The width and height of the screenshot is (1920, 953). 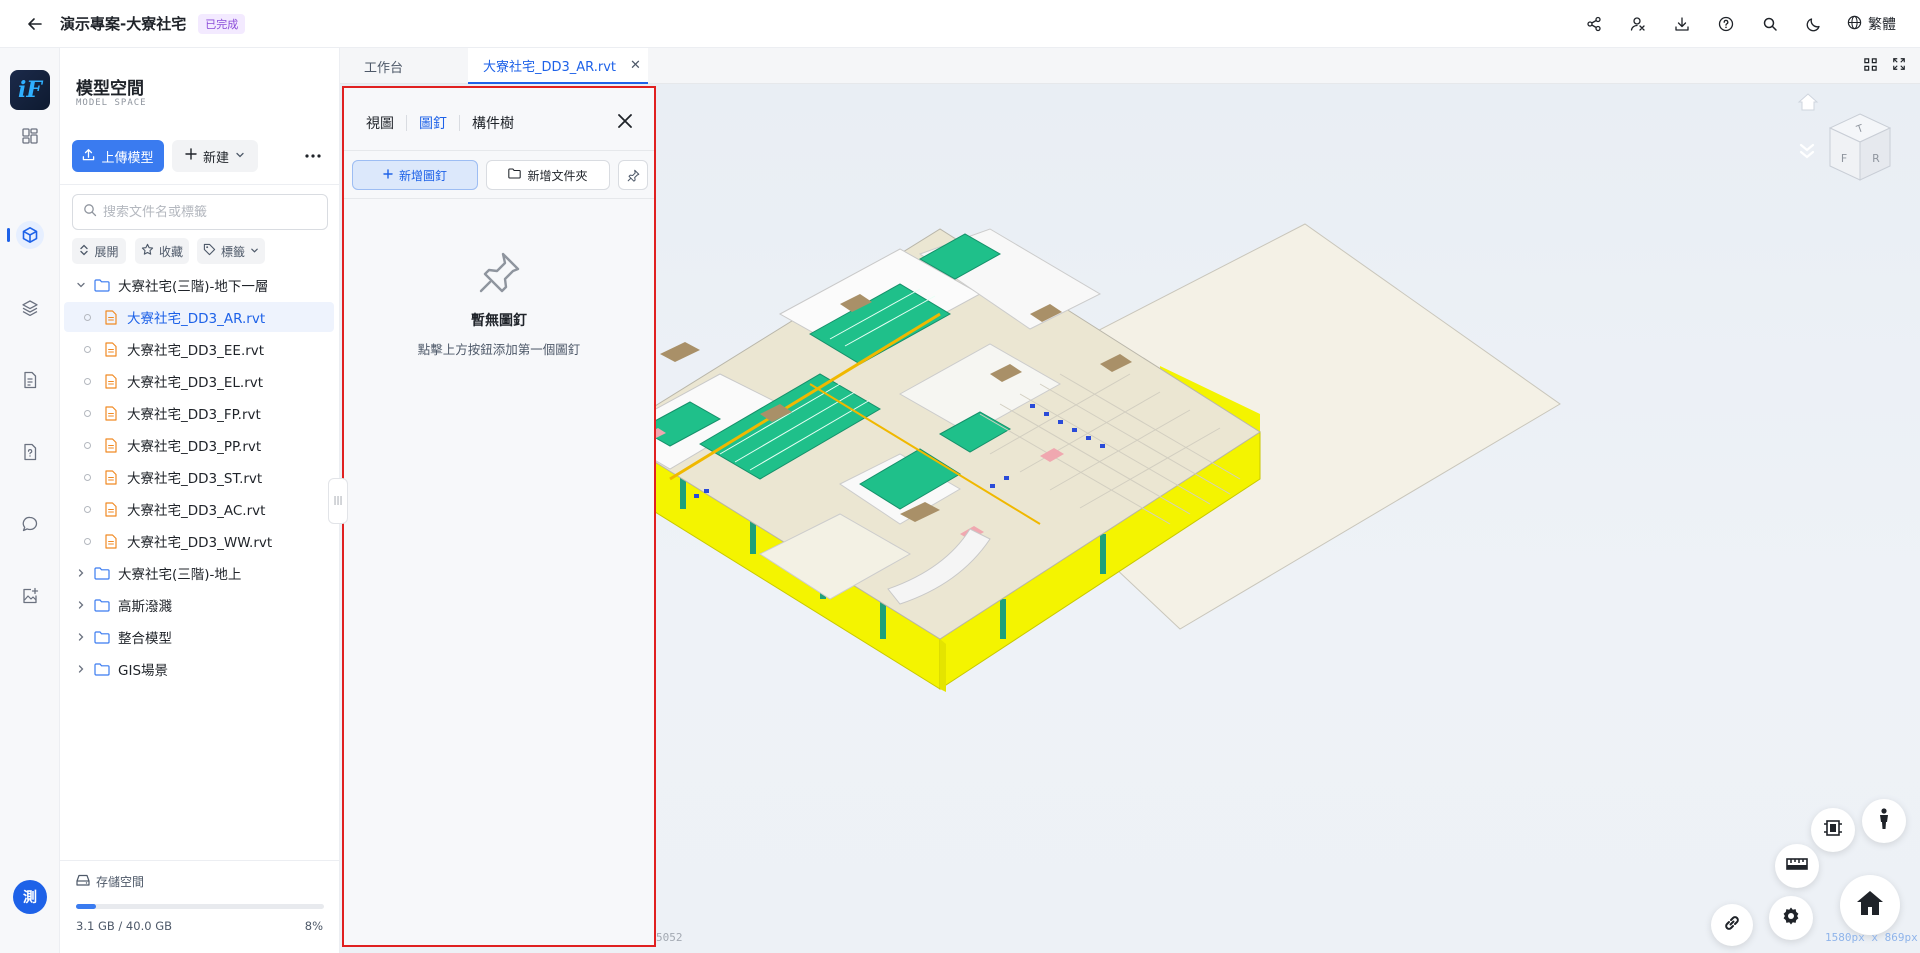 I want to click on language-switch: 繁體, so click(x=1871, y=24).